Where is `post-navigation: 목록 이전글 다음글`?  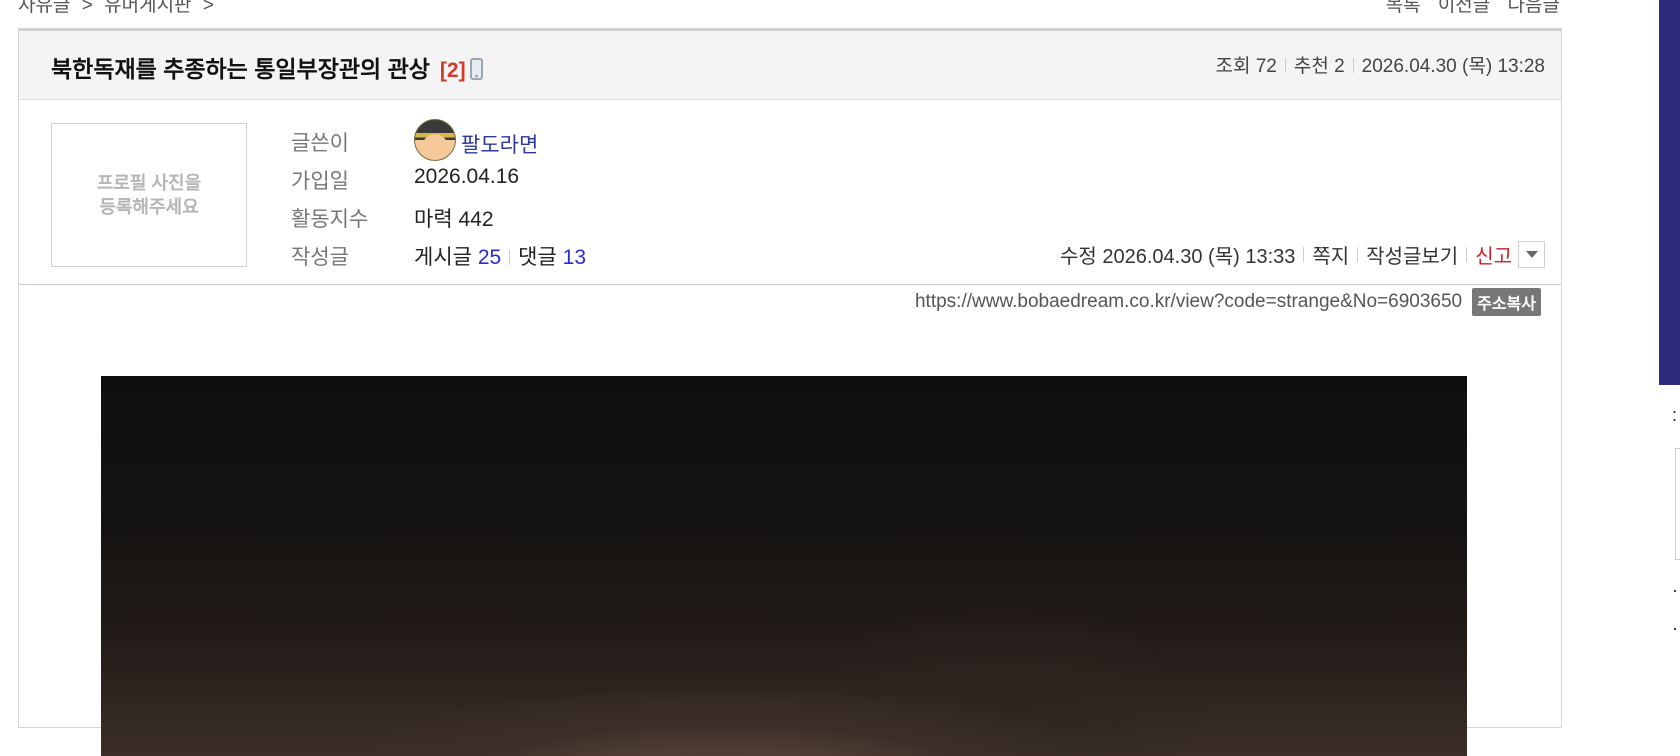
post-navigation: 목록 이전글 다음글 is located at coordinates (1467, 8).